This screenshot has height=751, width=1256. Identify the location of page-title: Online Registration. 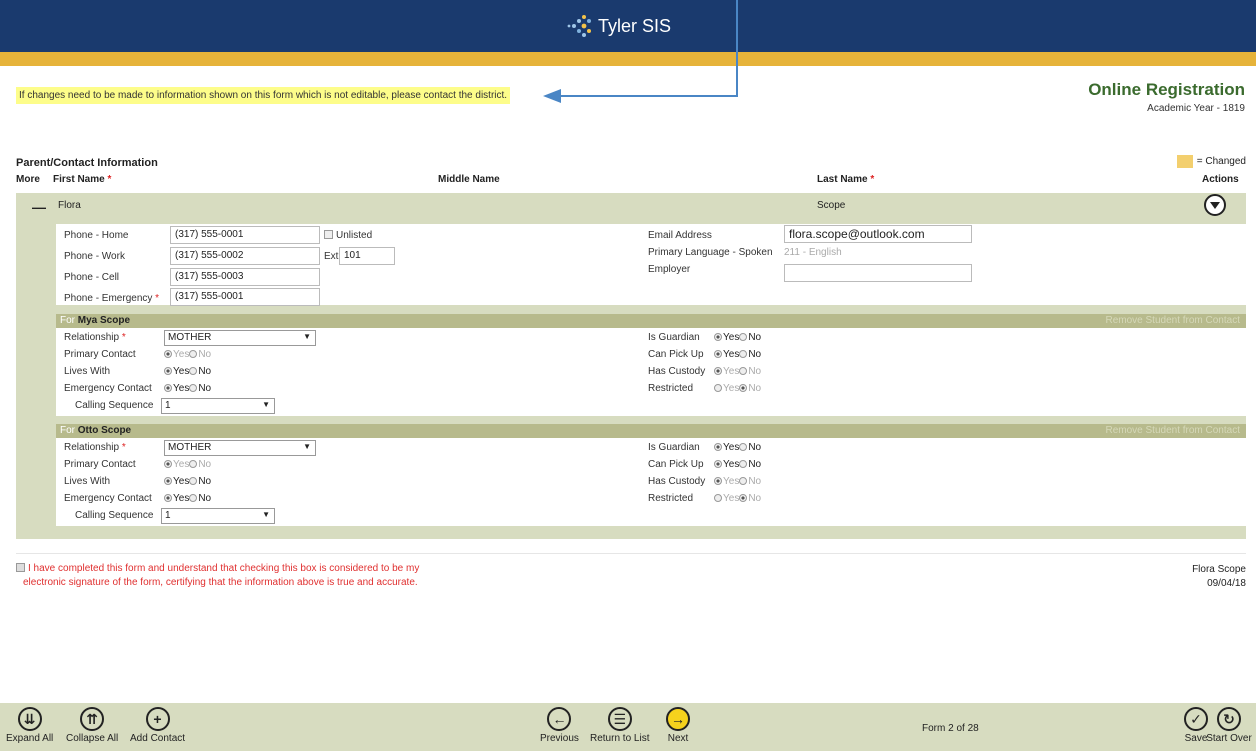
(1166, 89).